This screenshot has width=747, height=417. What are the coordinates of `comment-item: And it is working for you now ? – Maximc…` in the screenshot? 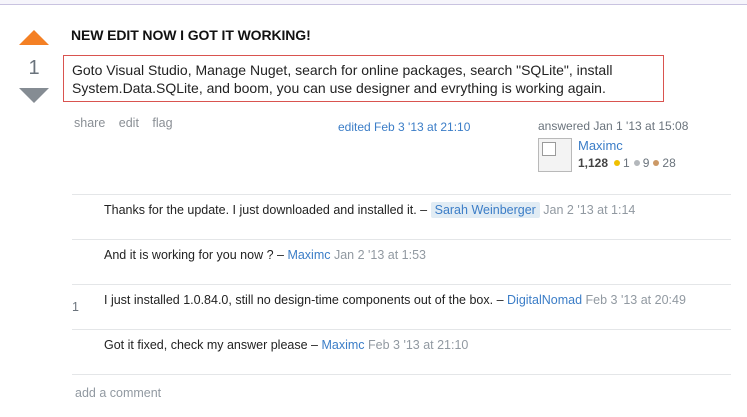 It's located at (401, 262).